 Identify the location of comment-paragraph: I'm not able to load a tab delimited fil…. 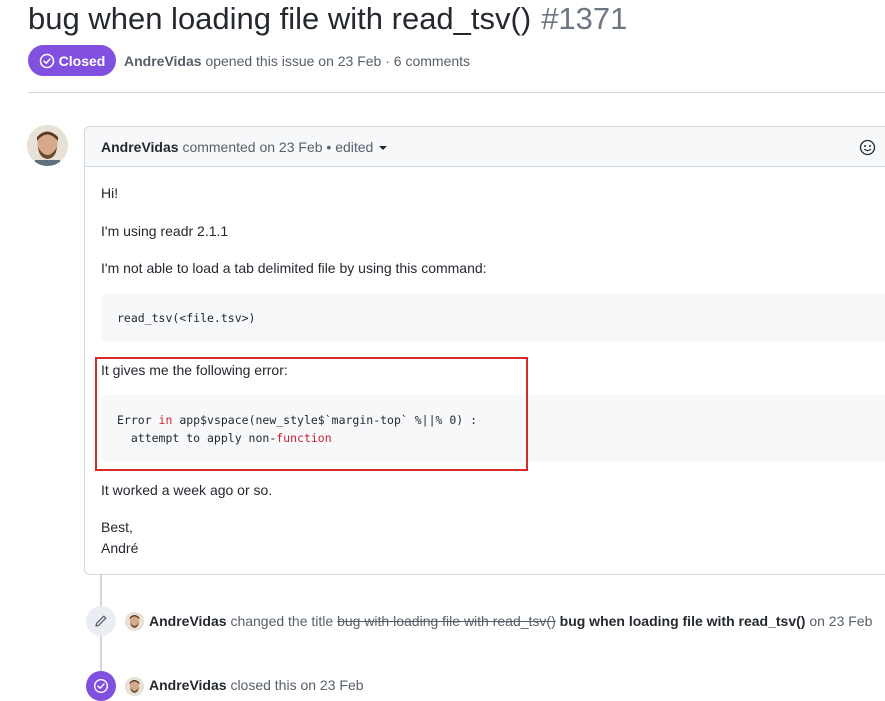
(294, 268).